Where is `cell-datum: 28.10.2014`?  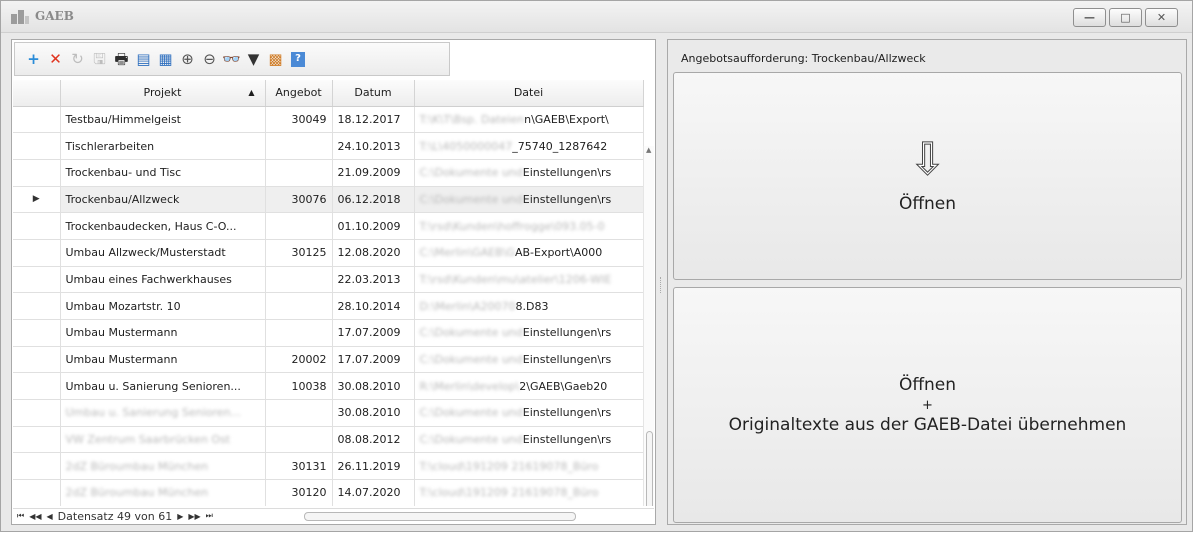
cell-datum: 28.10.2014 is located at coordinates (373, 306).